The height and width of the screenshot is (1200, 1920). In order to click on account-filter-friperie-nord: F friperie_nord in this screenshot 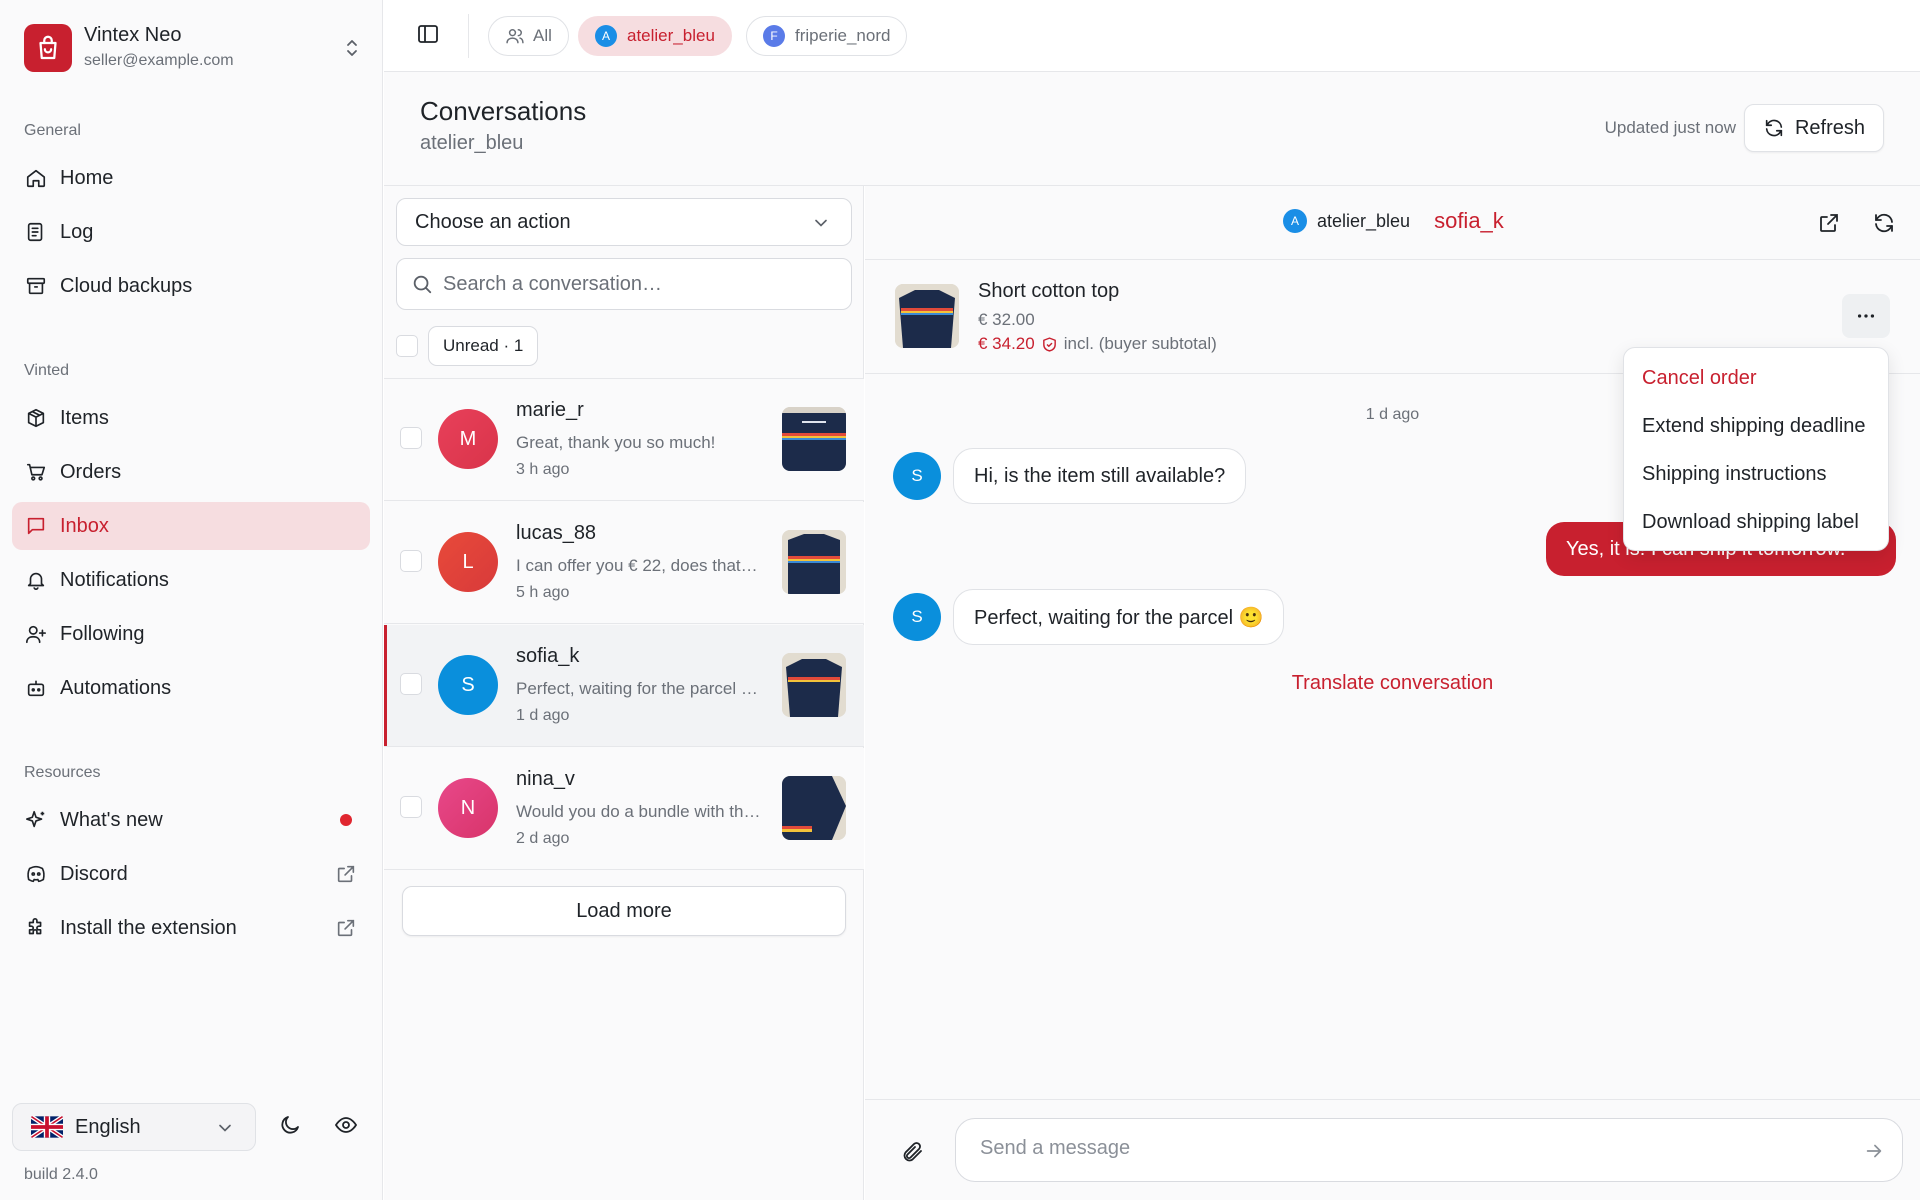, I will do `click(827, 36)`.